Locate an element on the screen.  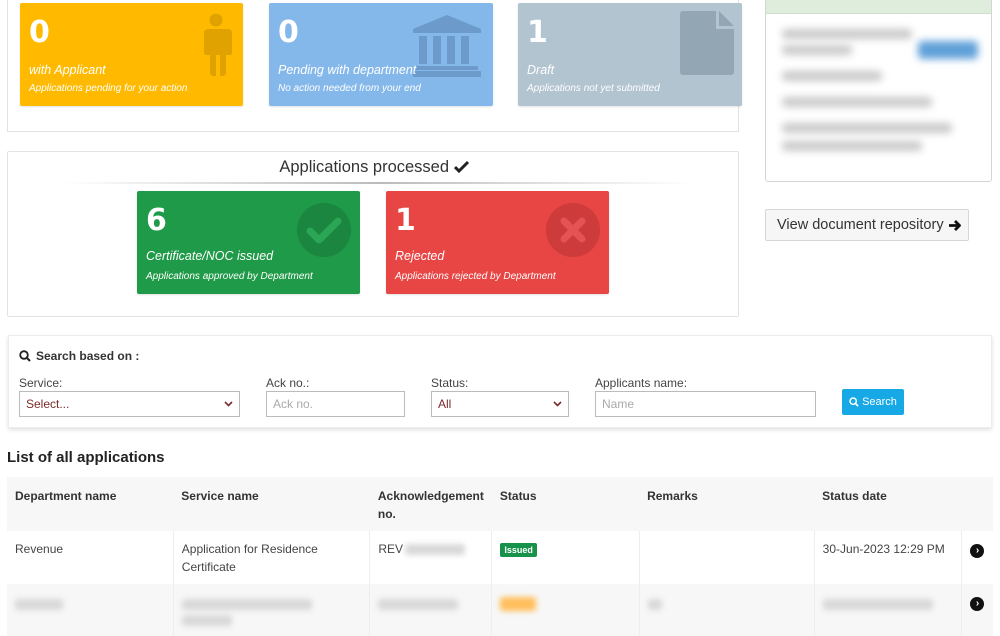
cell-department: Revenue is located at coordinates (90, 557).